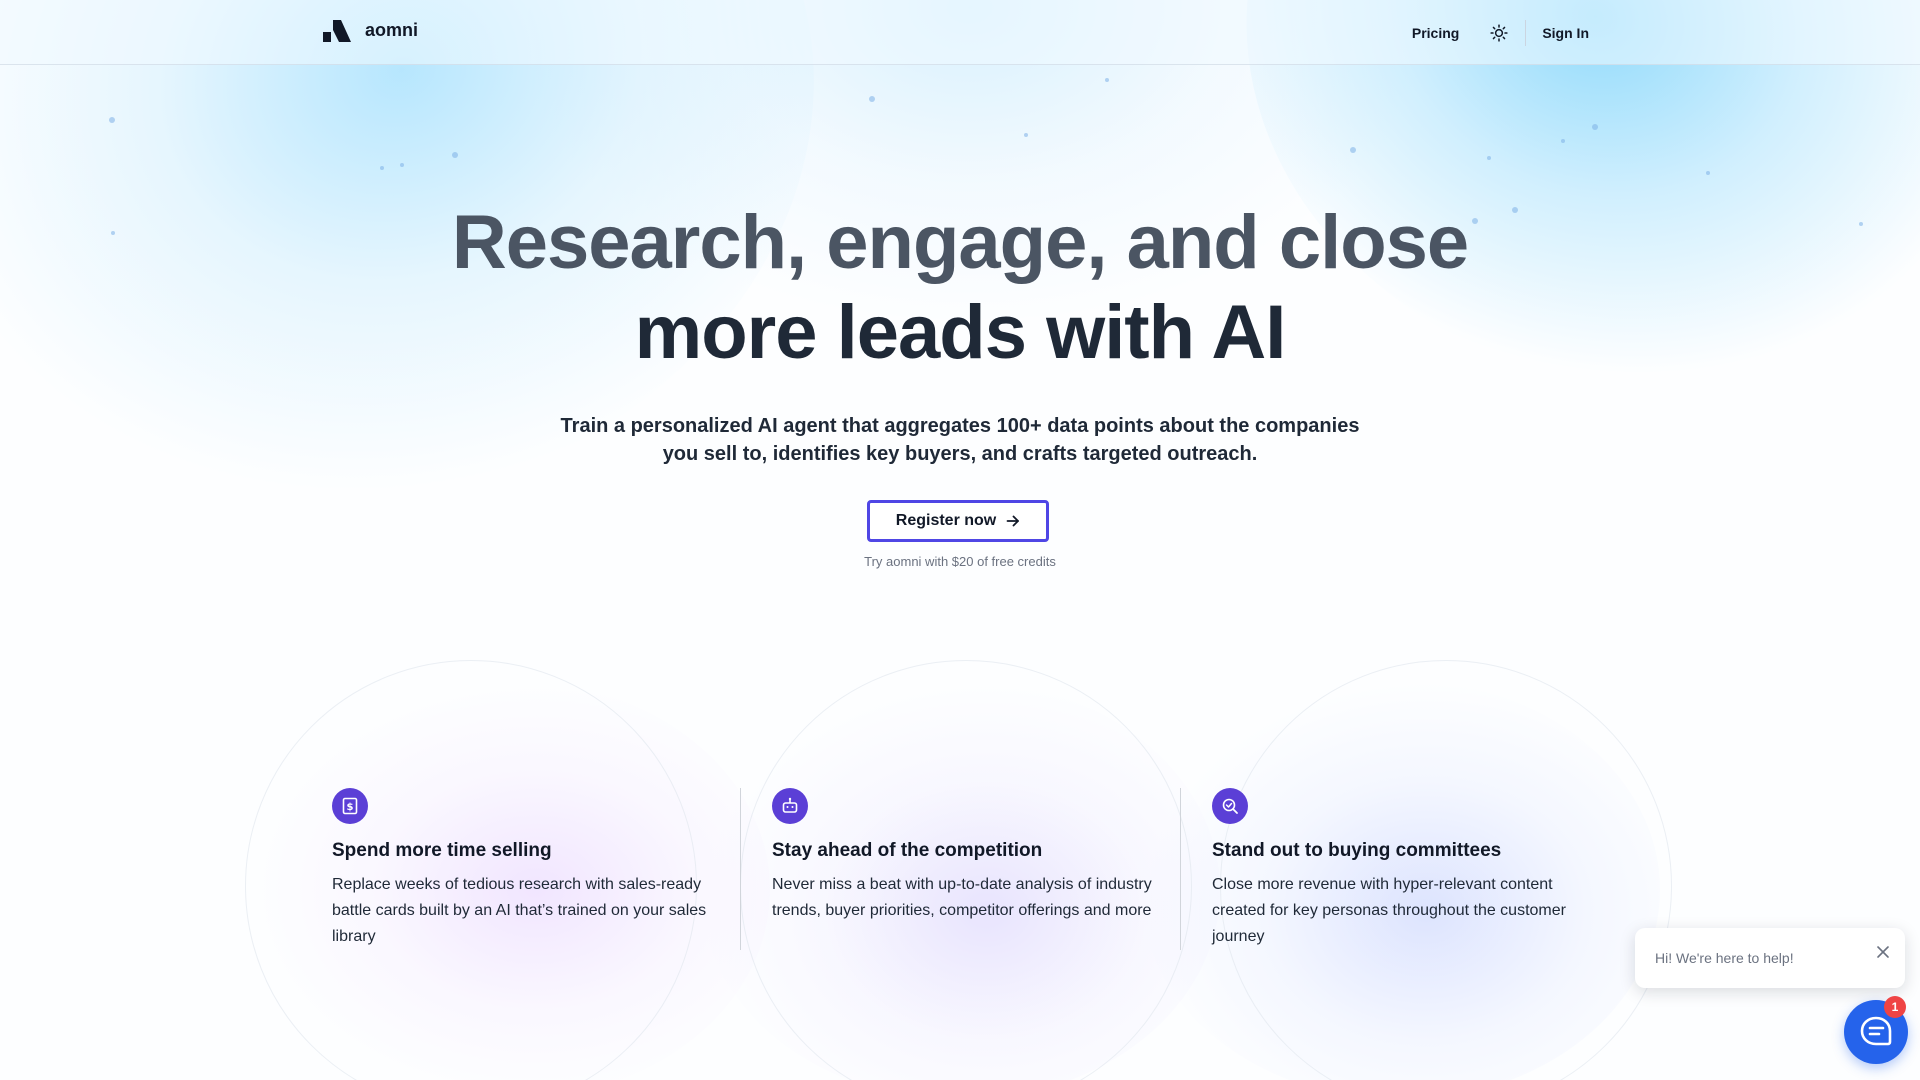 The height and width of the screenshot is (1080, 1920). What do you see at coordinates (1357, 850) in the screenshot?
I see `feature-title: Stand out to buying committees` at bounding box center [1357, 850].